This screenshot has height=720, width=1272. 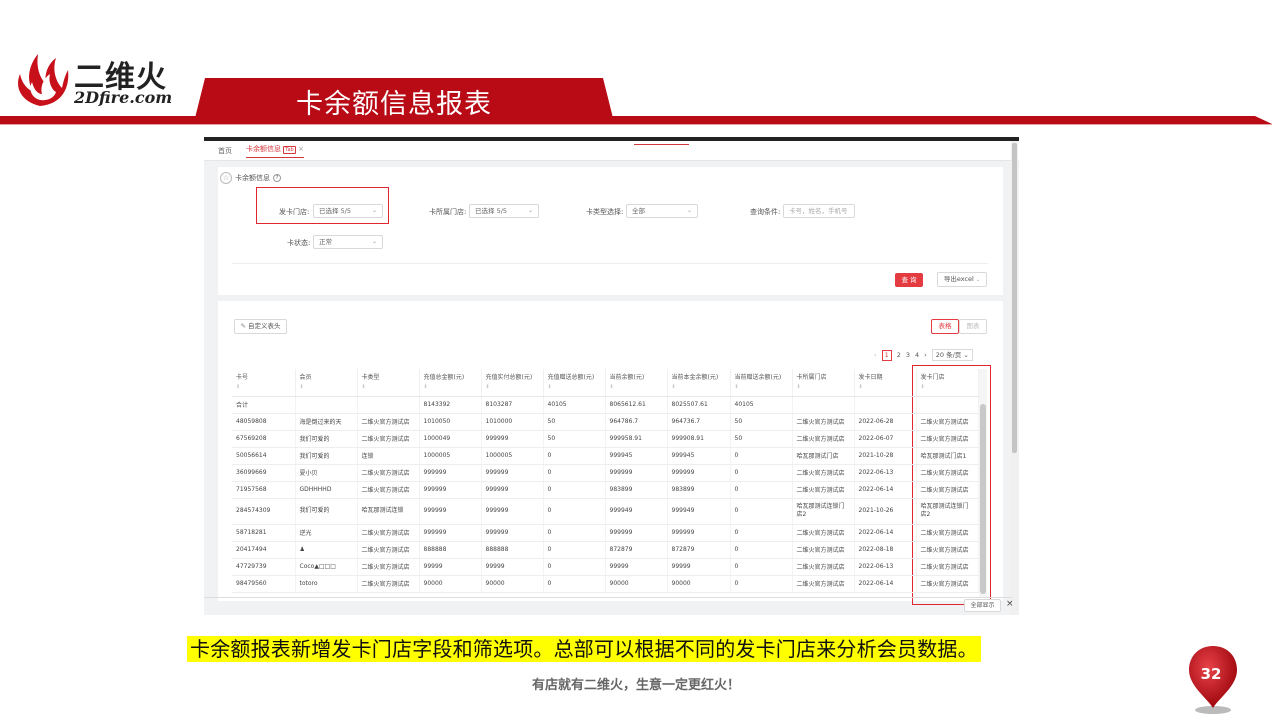 I want to click on brand-name-en: 2Dfire.com, so click(x=123, y=97).